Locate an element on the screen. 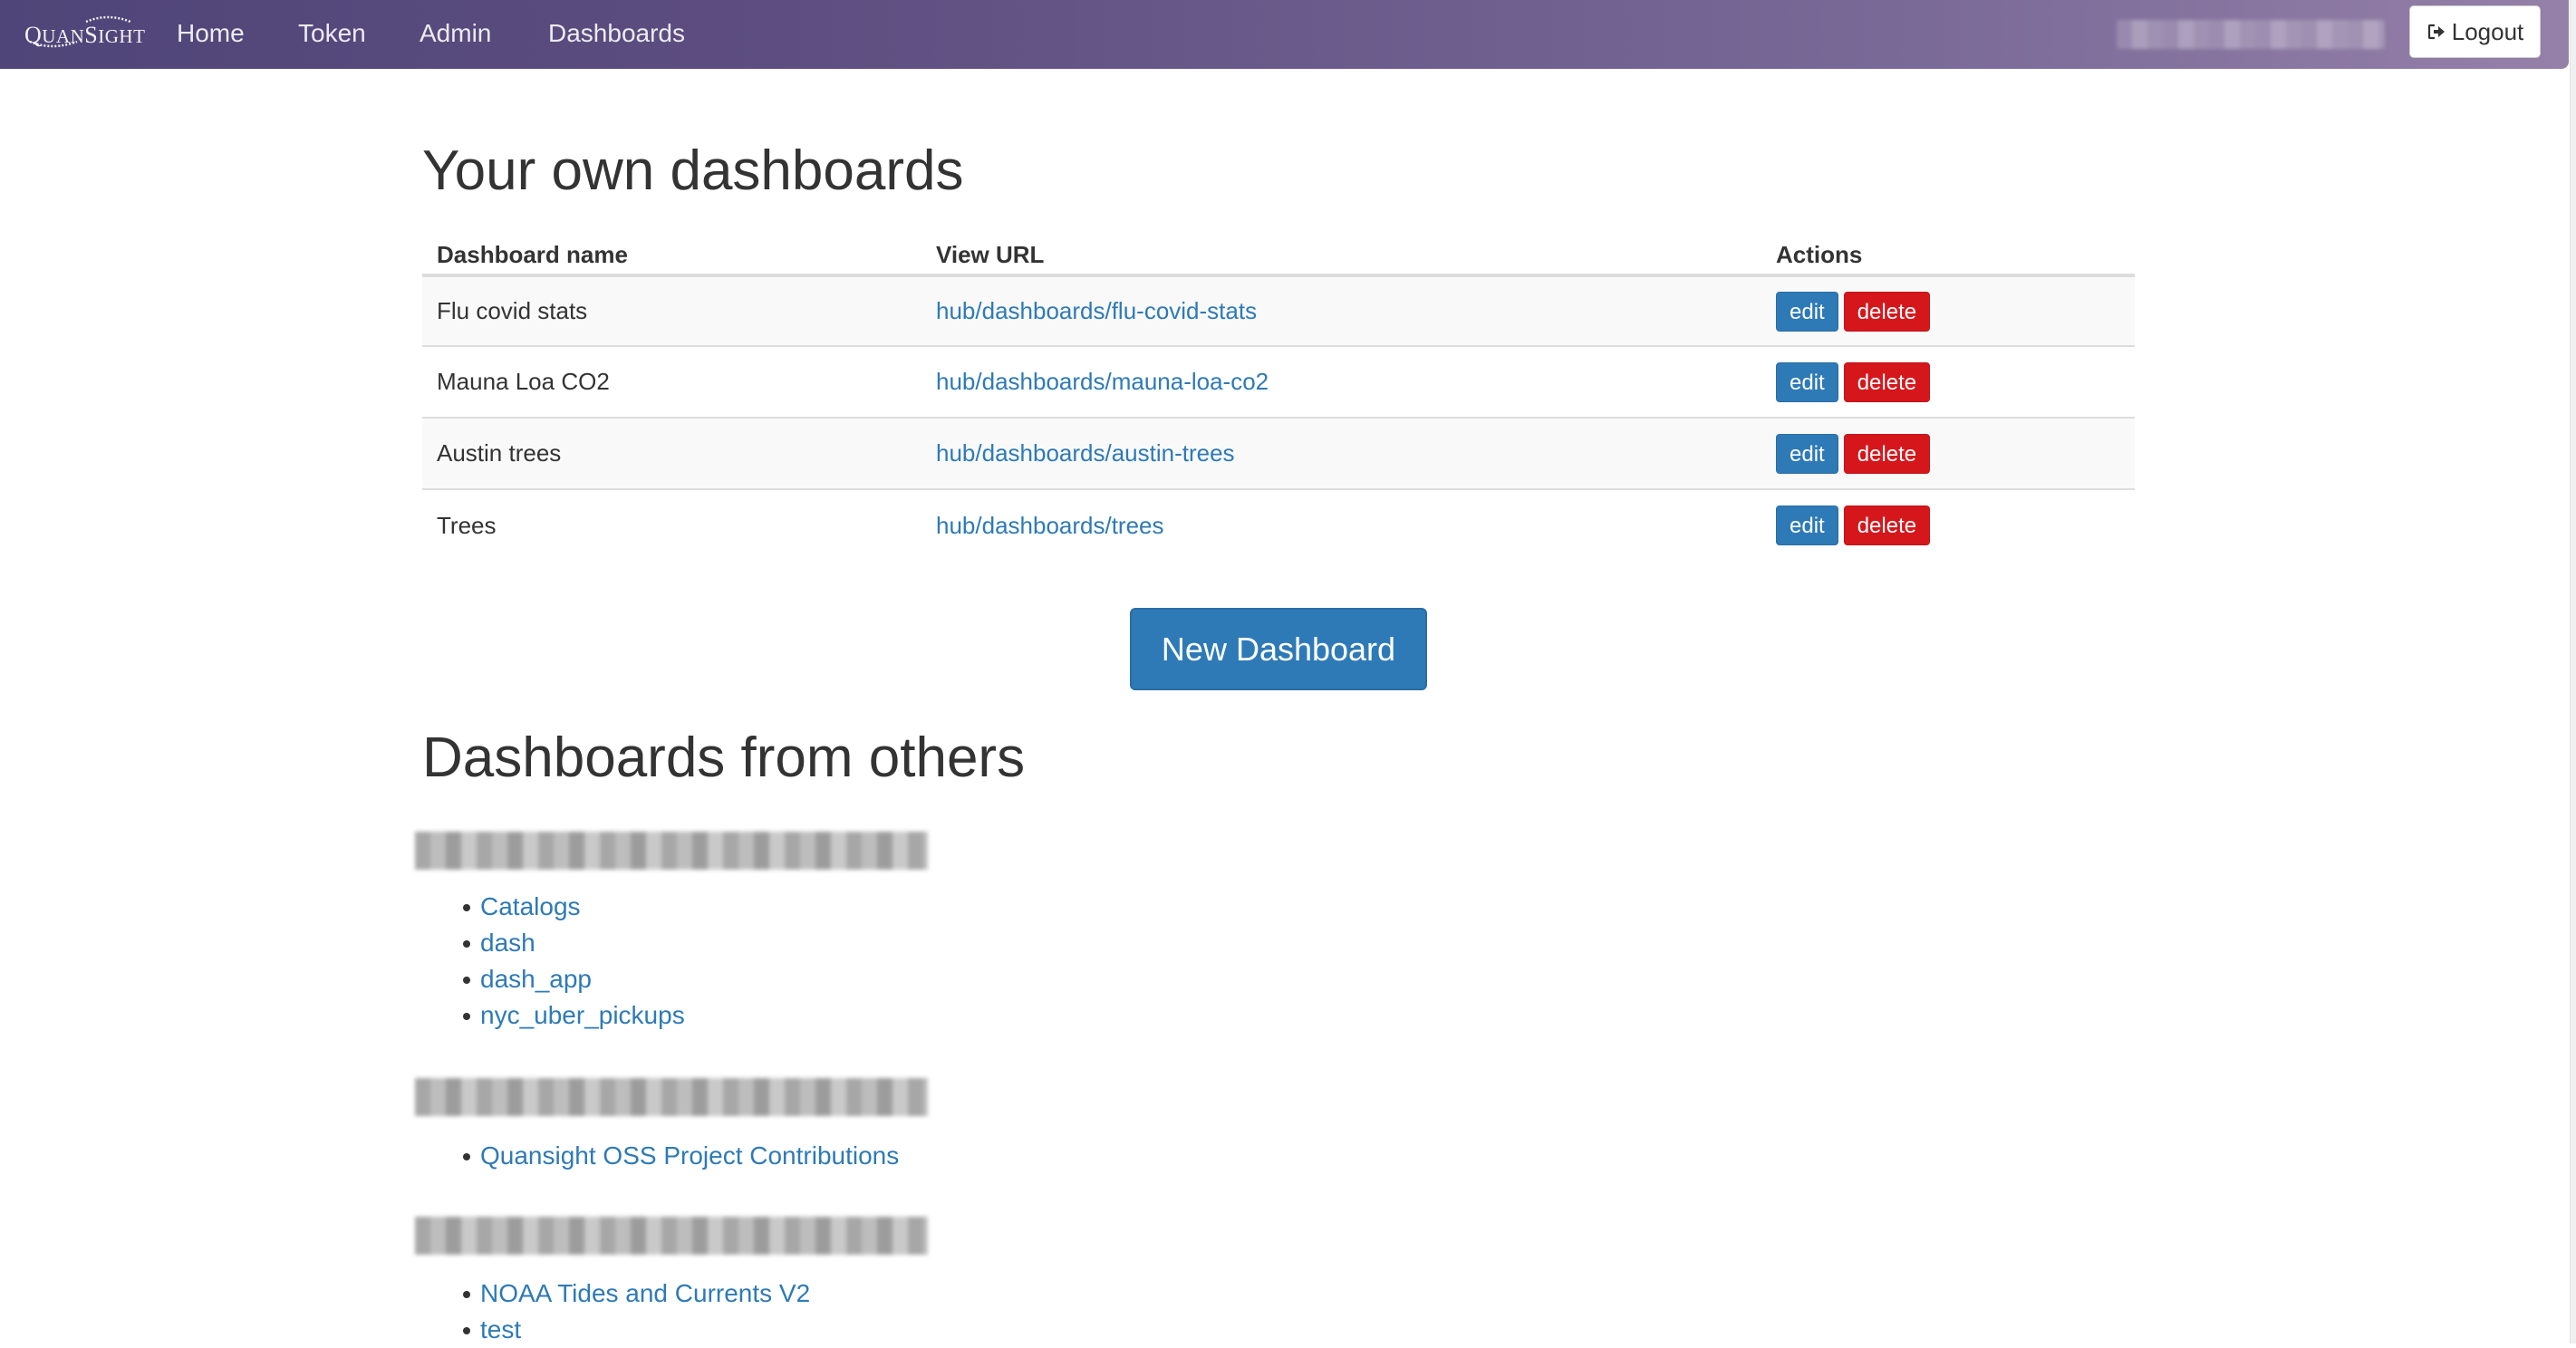 The width and height of the screenshot is (2576, 1348). column-header-name: Dashboard name is located at coordinates (671, 251).